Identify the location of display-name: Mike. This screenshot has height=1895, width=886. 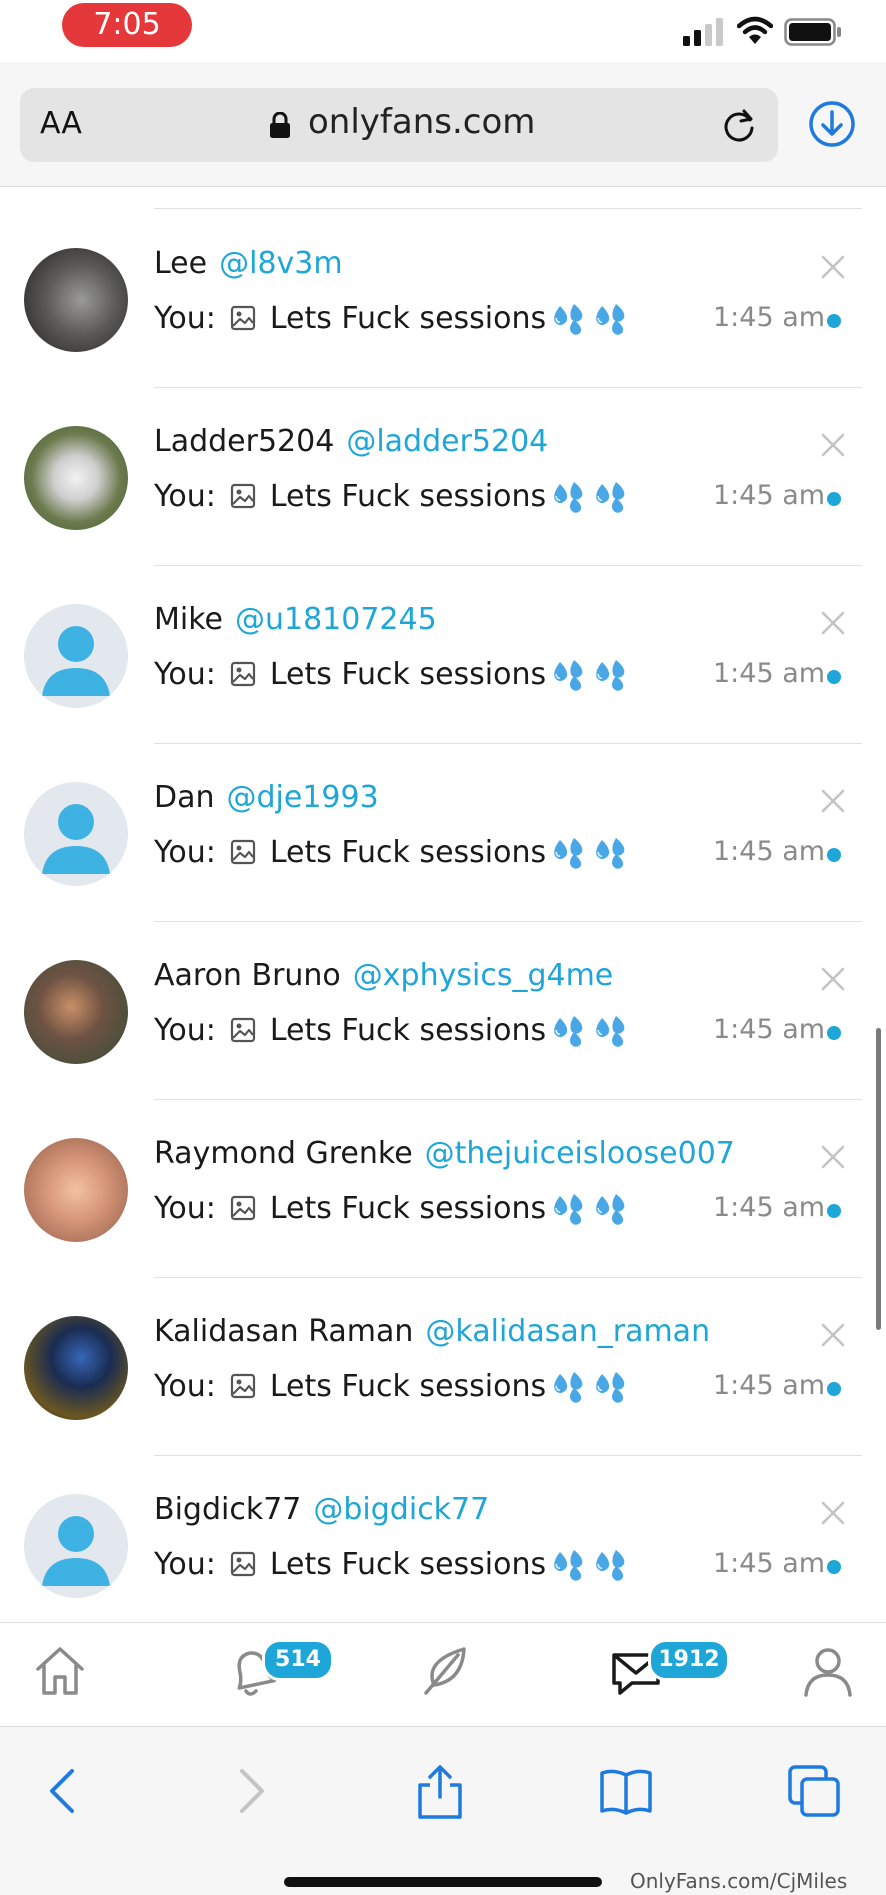
(188, 619).